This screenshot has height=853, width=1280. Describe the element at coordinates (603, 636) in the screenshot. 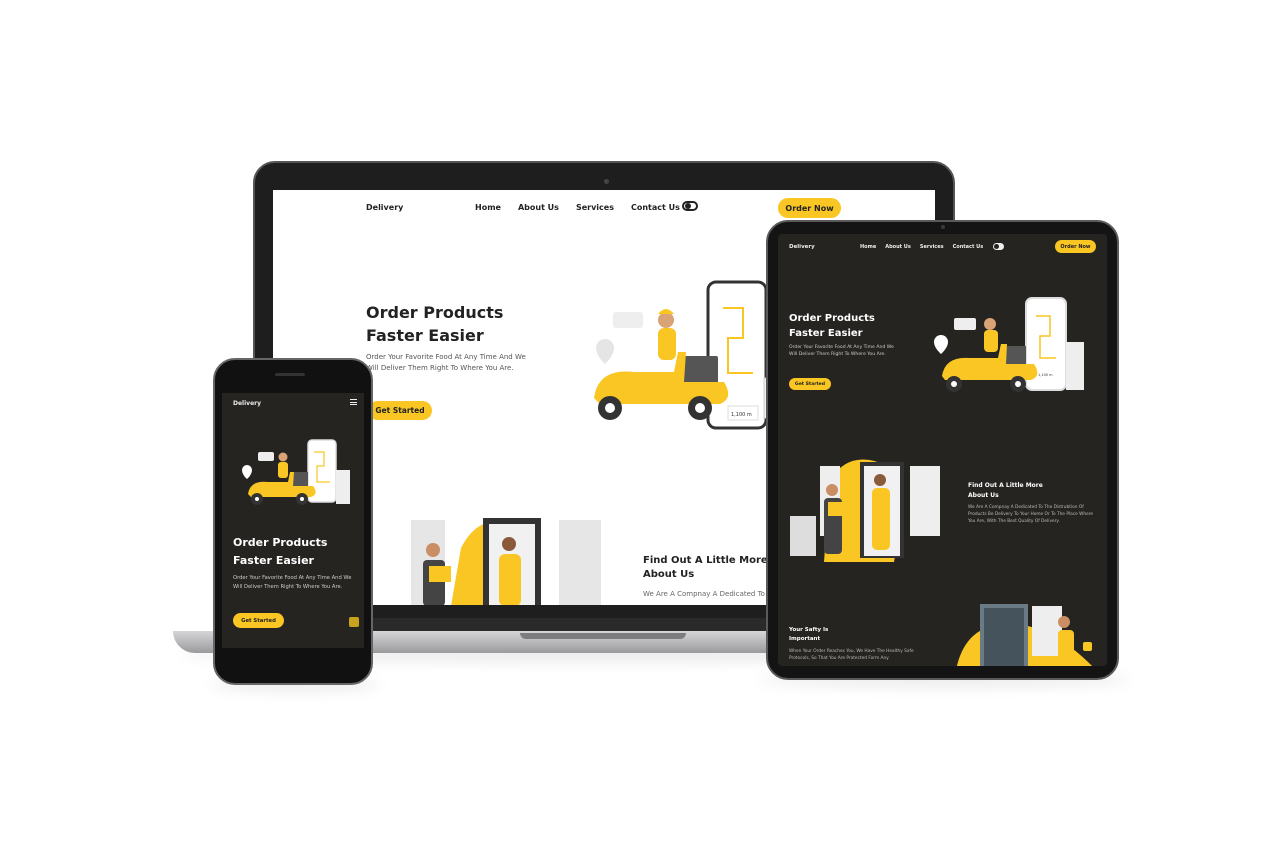

I see `laptop-notch` at that location.